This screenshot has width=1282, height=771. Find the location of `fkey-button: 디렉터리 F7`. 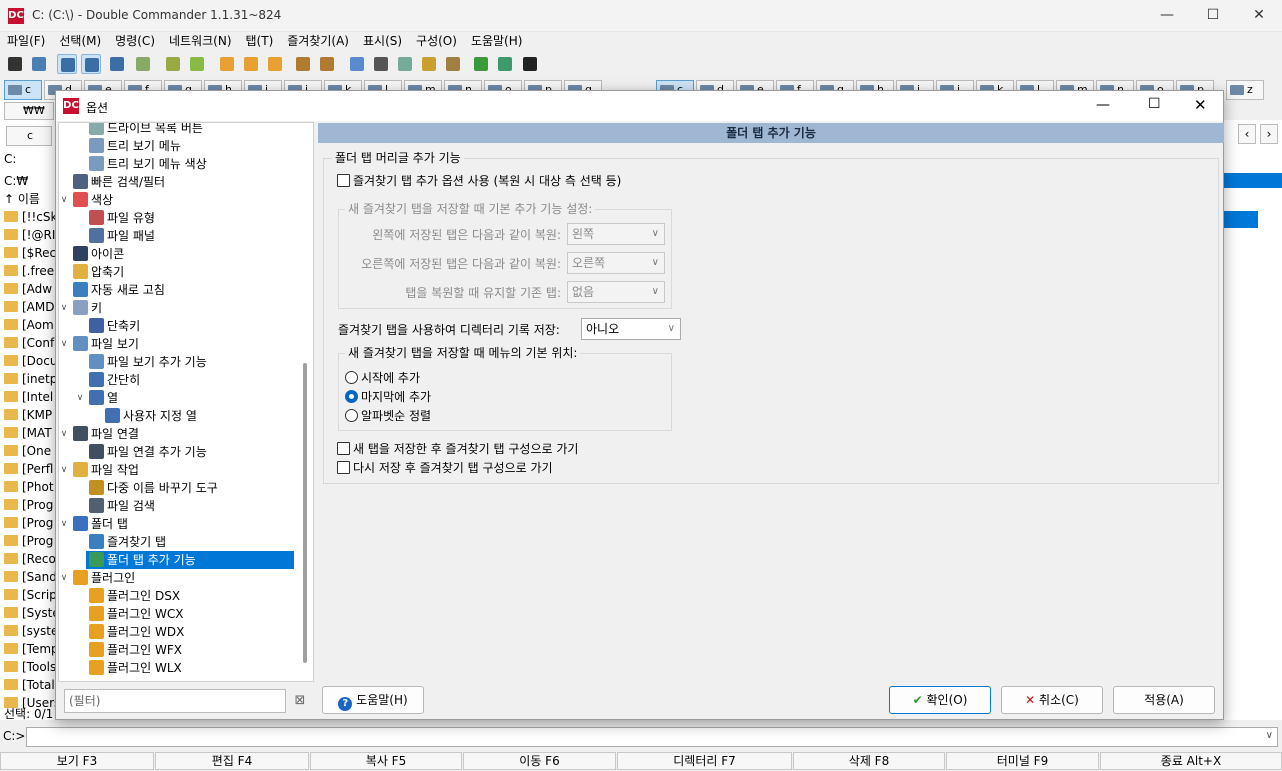

fkey-button: 디렉터리 F7 is located at coordinates (704, 761).